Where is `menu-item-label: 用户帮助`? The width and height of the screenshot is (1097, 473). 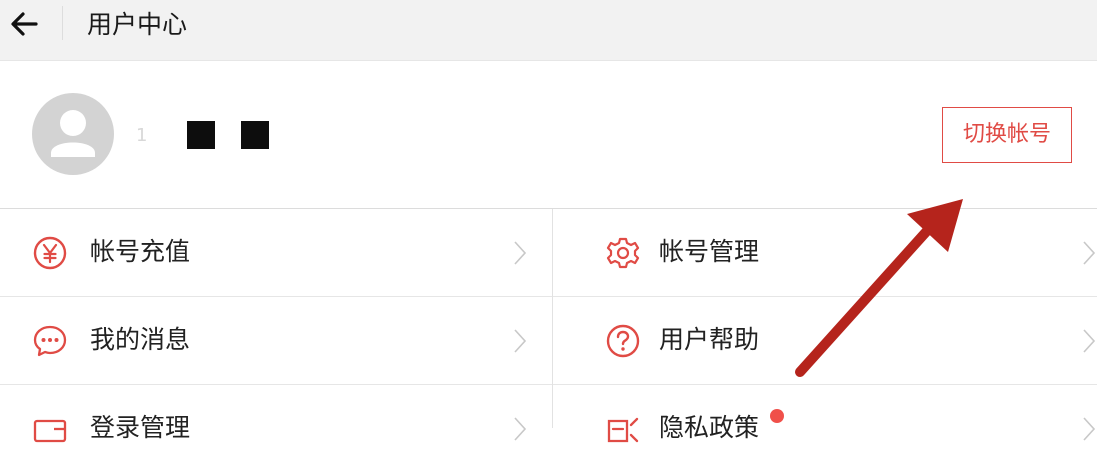
menu-item-label: 用户帮助 is located at coordinates (709, 339).